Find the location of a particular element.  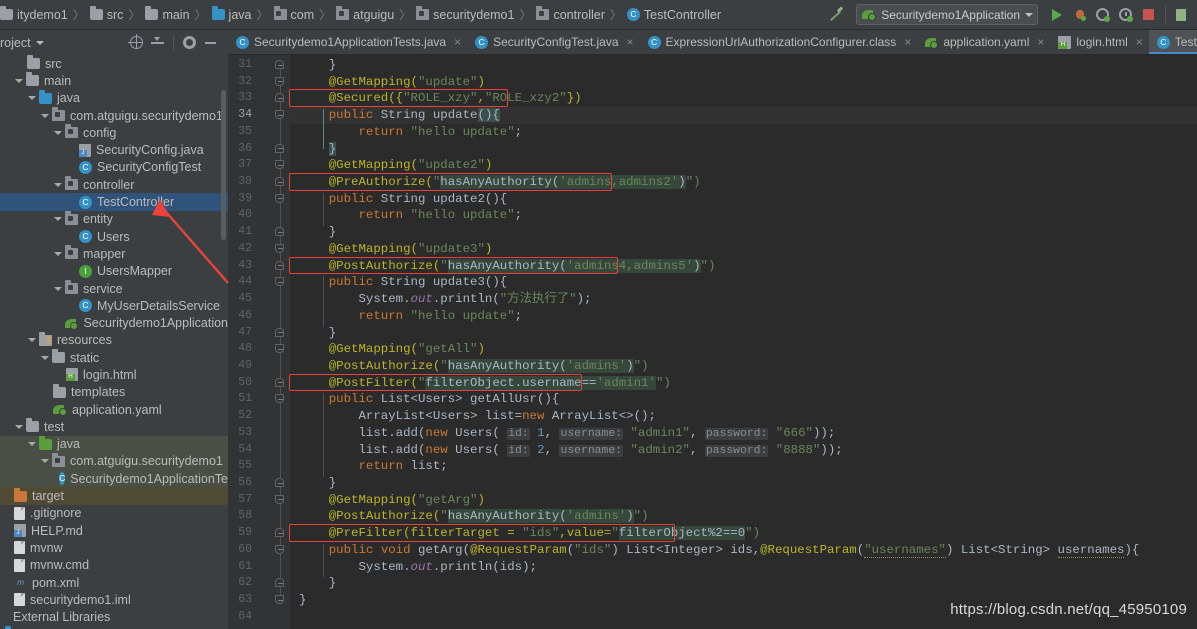

tree-item-controller: controller is located at coordinates (114, 184).